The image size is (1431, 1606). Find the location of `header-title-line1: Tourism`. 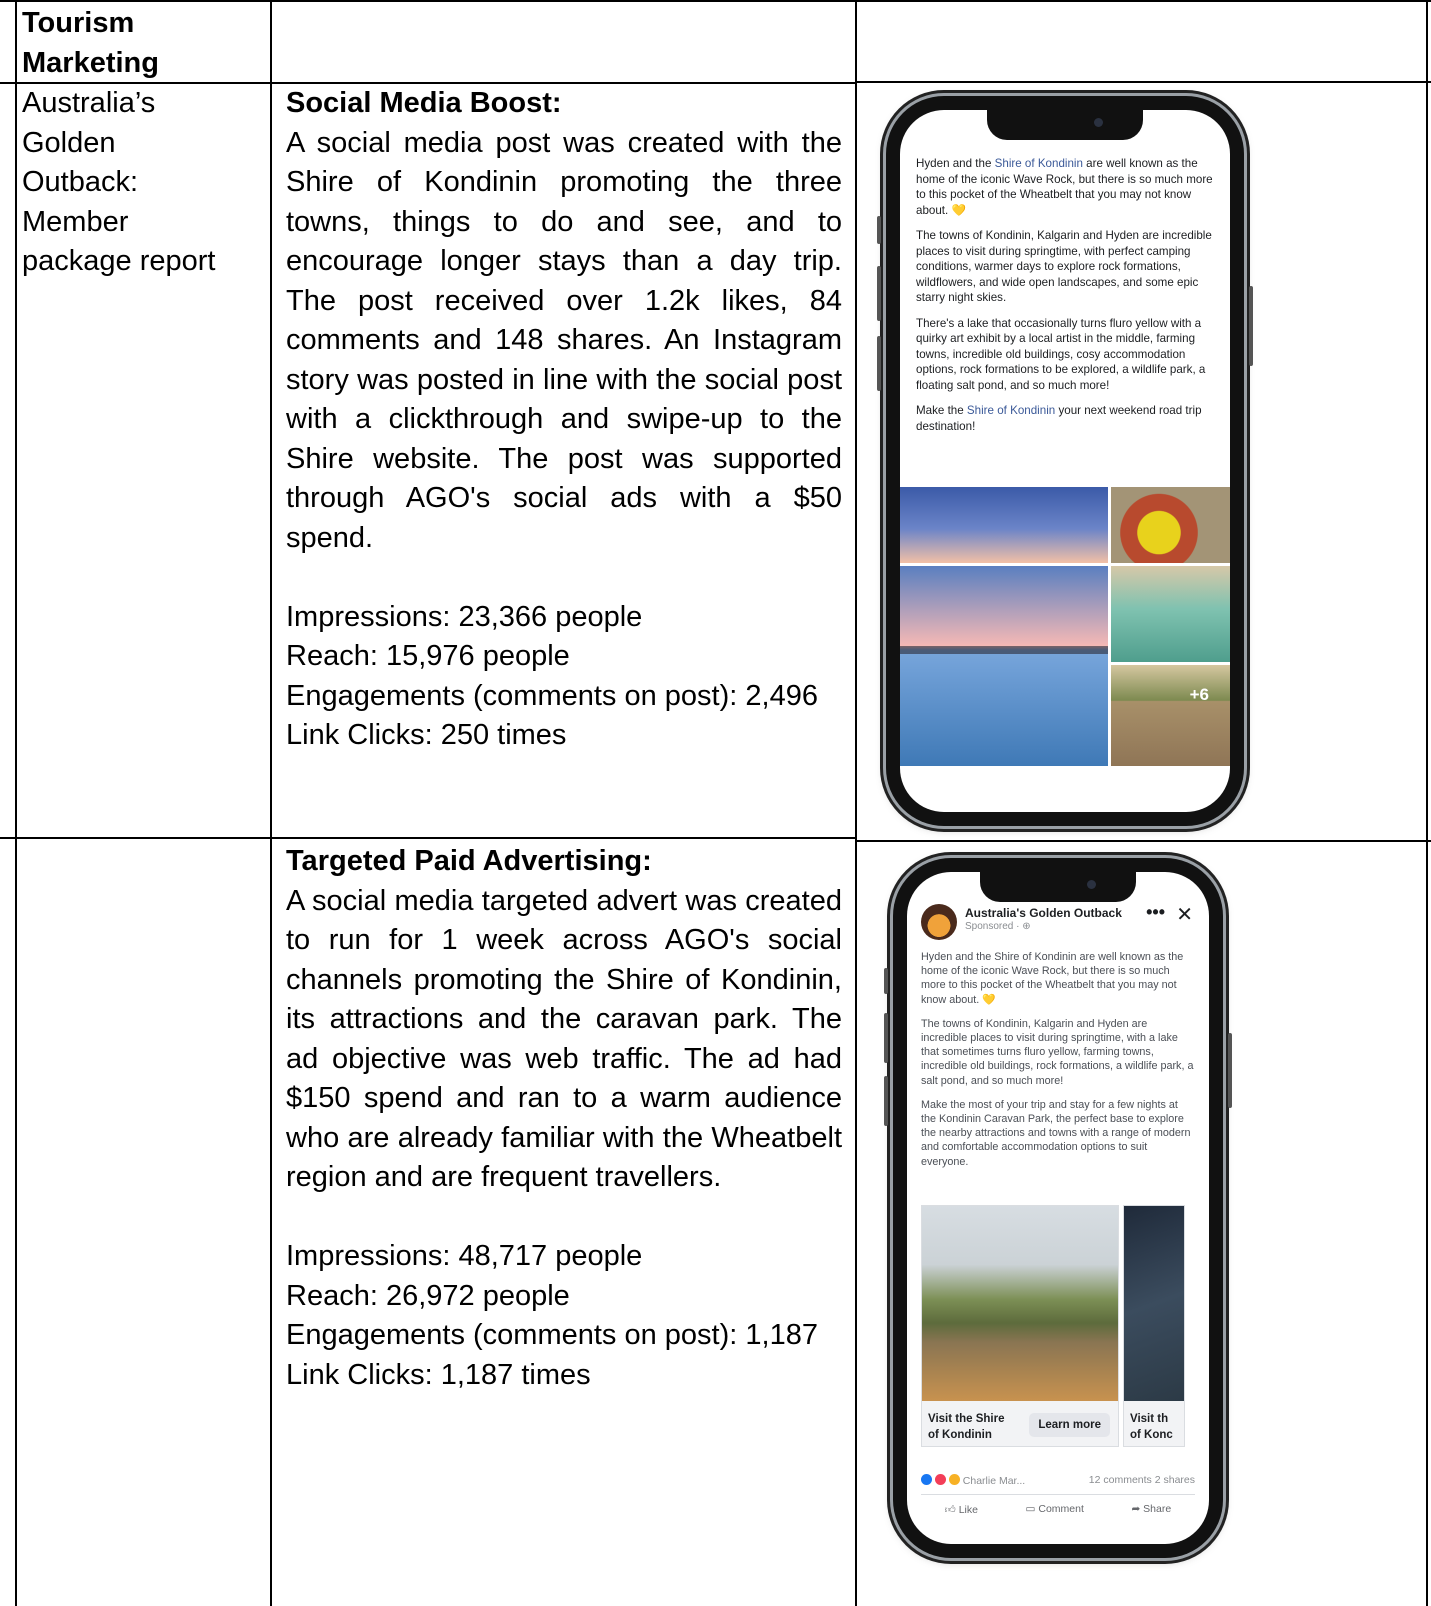

header-title-line1: Tourism is located at coordinates (78, 23).